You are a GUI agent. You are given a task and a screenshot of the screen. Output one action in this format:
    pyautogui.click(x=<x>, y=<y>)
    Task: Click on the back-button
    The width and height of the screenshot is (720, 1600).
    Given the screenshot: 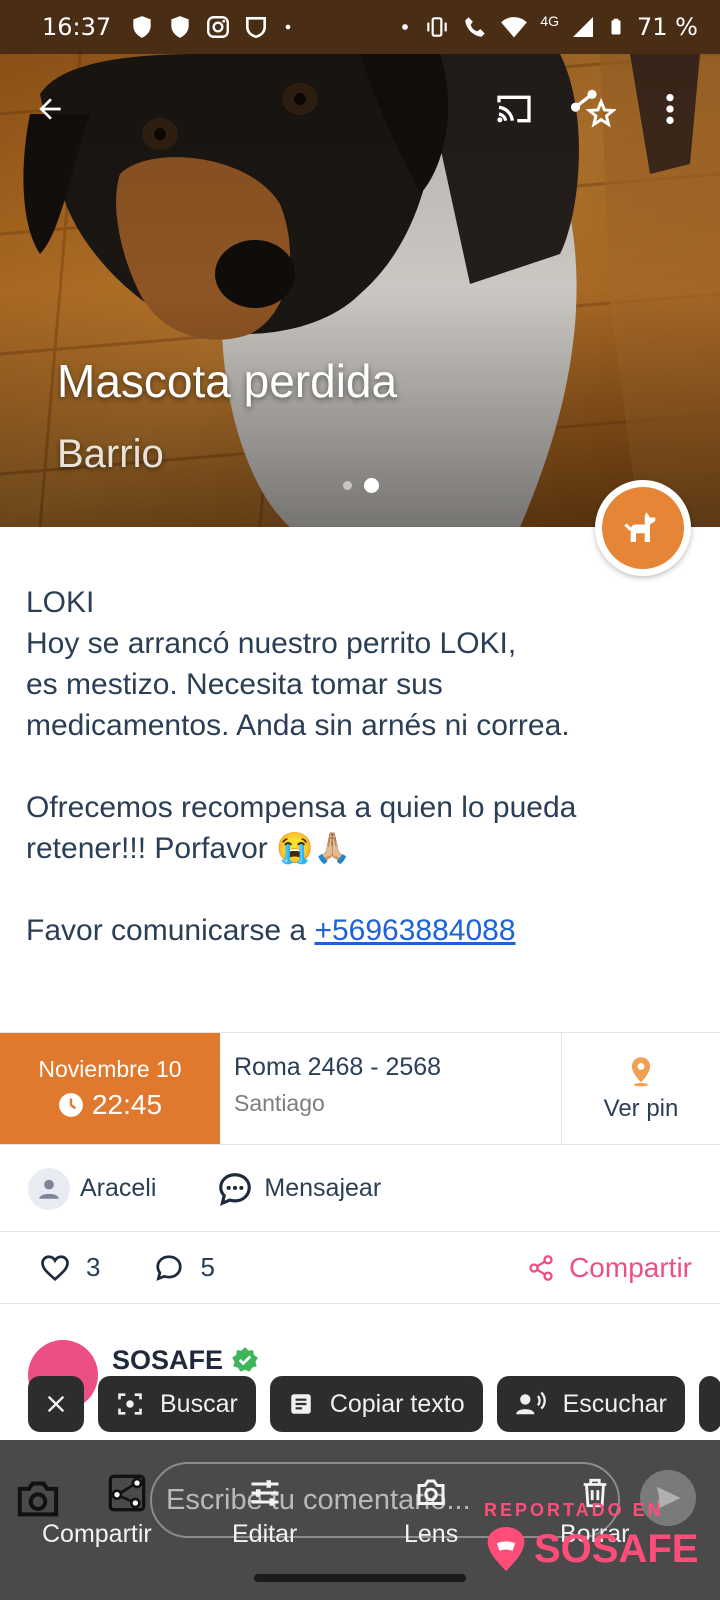 What is the action you would take?
    pyautogui.click(x=50, y=109)
    